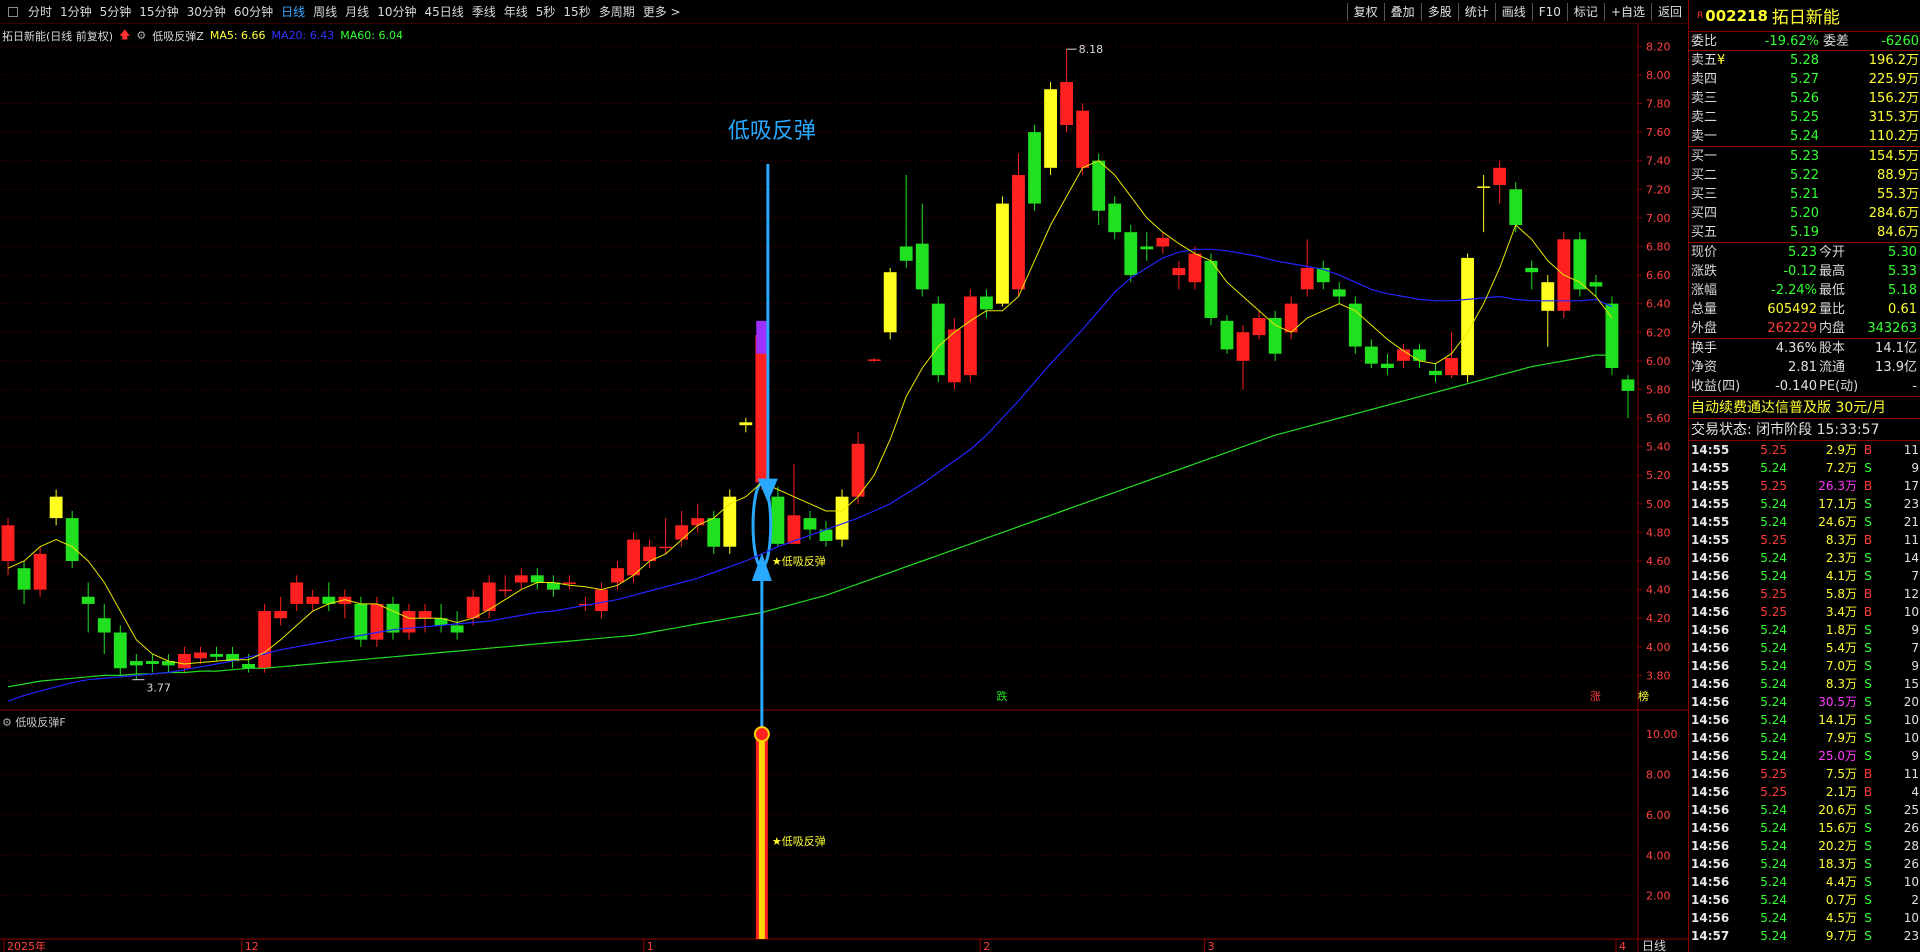 Image resolution: width=1920 pixels, height=952 pixels. What do you see at coordinates (617, 12) in the screenshot?
I see `period-tab: 多周期` at bounding box center [617, 12].